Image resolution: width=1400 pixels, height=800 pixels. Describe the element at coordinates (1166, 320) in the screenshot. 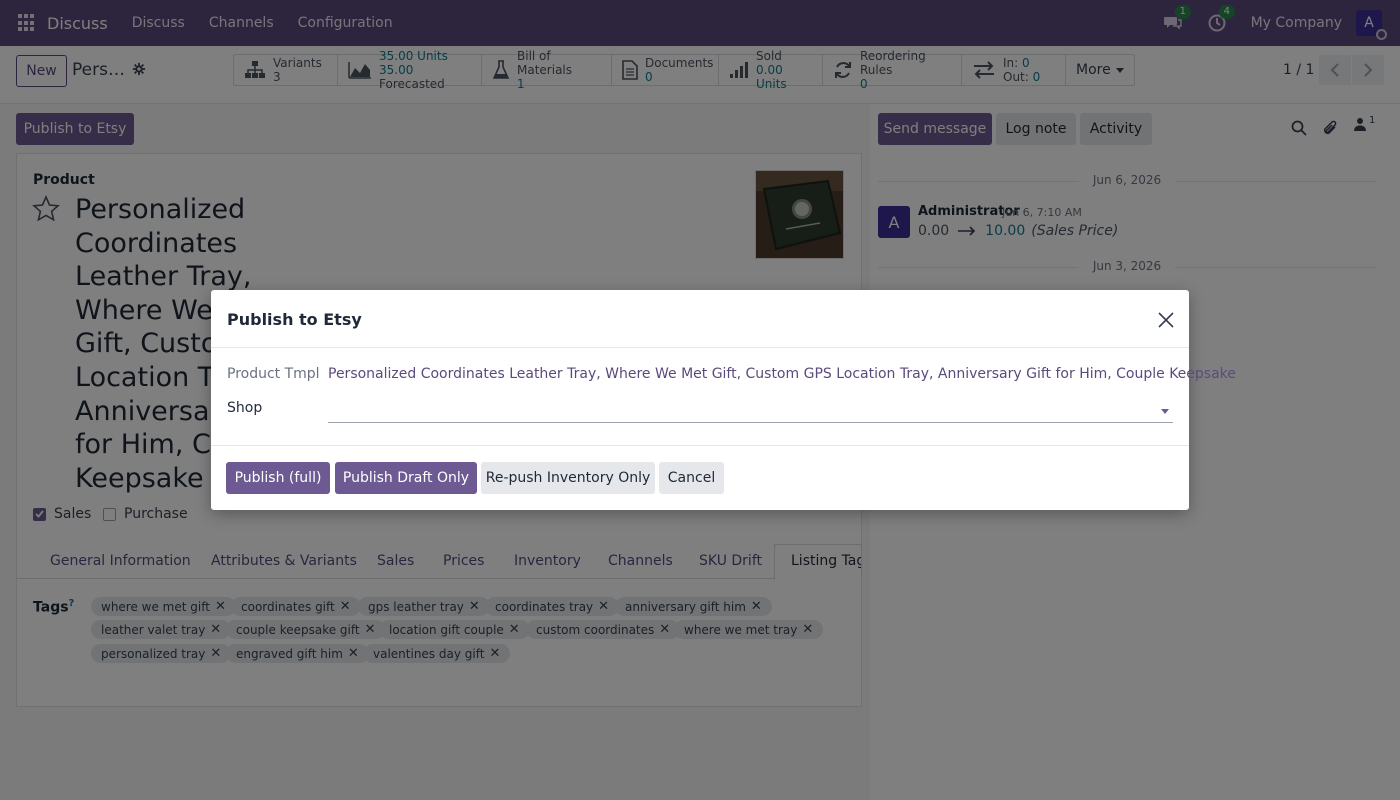

I see `close-icon` at that location.